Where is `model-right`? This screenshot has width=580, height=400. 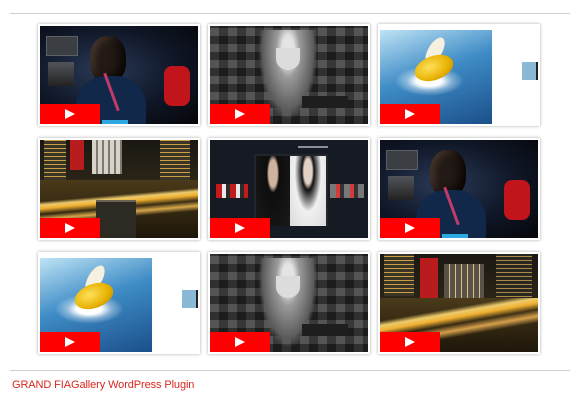 model-right is located at coordinates (308, 191).